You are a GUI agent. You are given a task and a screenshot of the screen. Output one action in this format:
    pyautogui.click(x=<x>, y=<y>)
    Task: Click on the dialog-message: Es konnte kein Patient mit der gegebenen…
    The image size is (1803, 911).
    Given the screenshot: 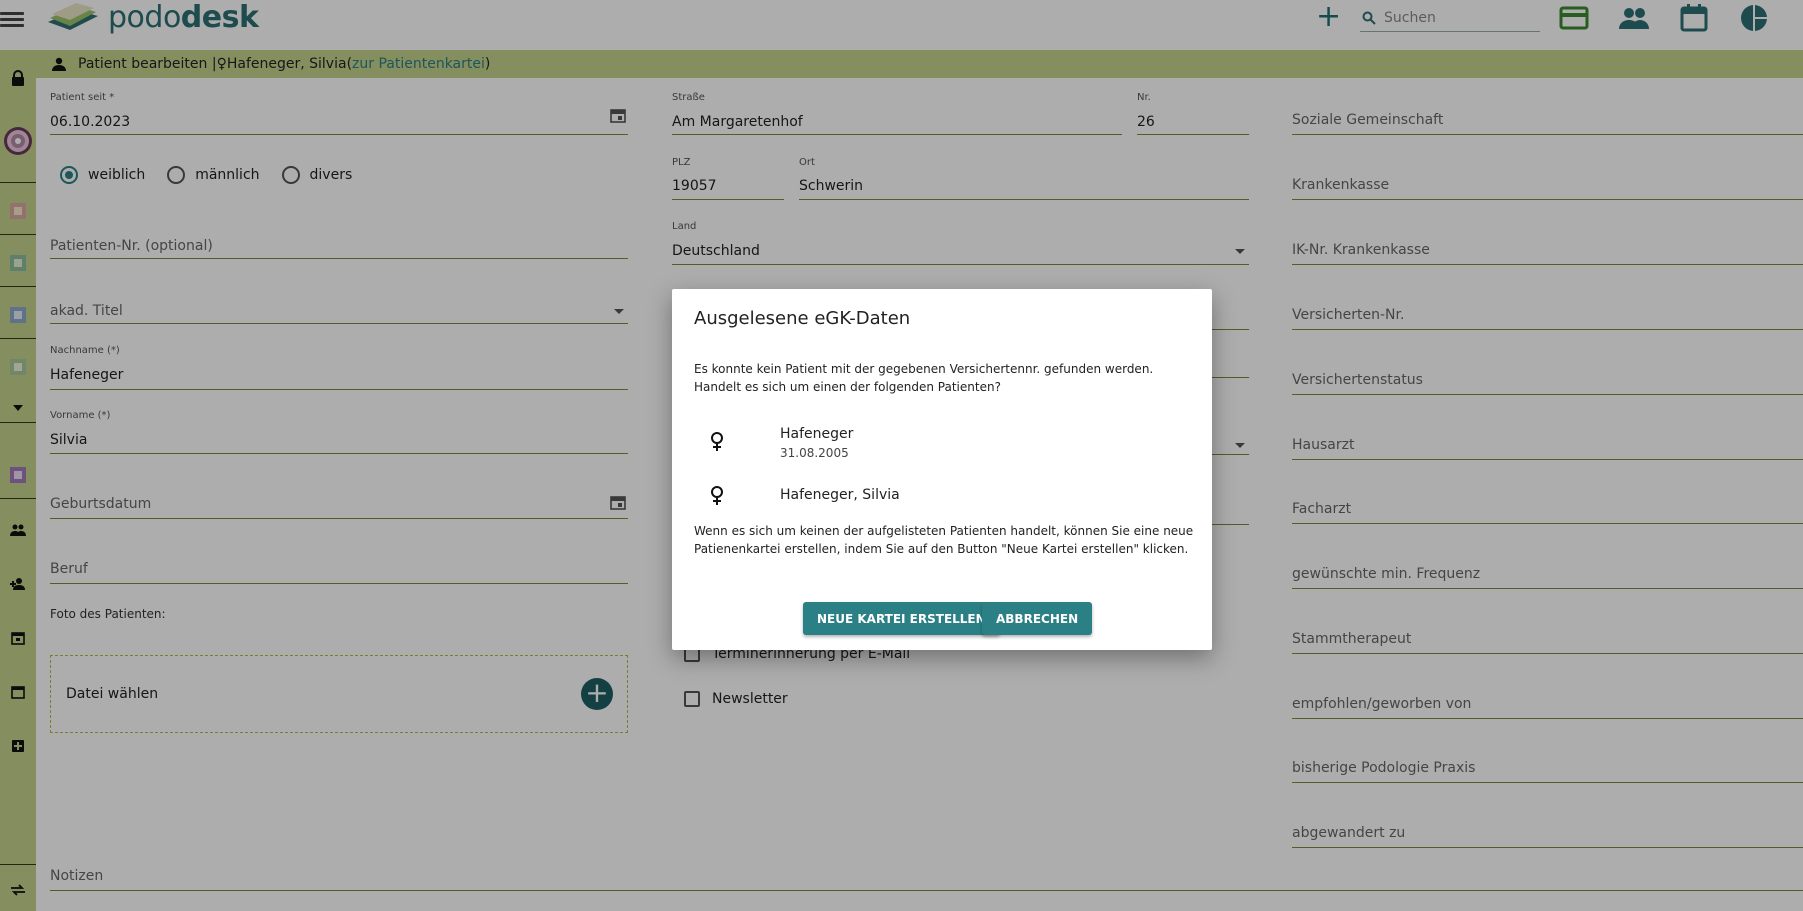 What is the action you would take?
    pyautogui.click(x=924, y=378)
    